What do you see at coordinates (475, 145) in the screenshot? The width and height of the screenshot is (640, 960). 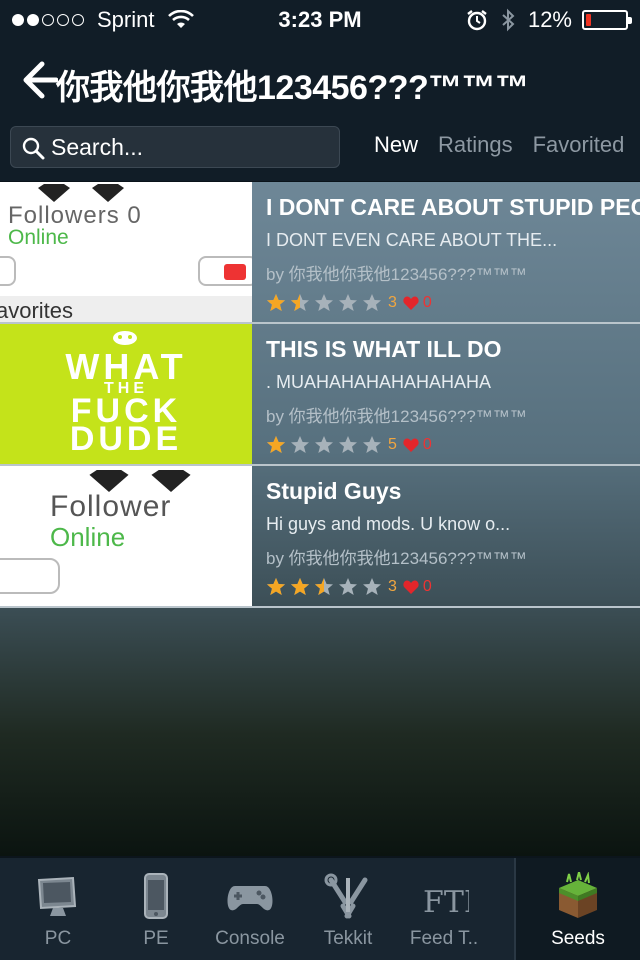 I see `sort-tab-ratings: Ratings` at bounding box center [475, 145].